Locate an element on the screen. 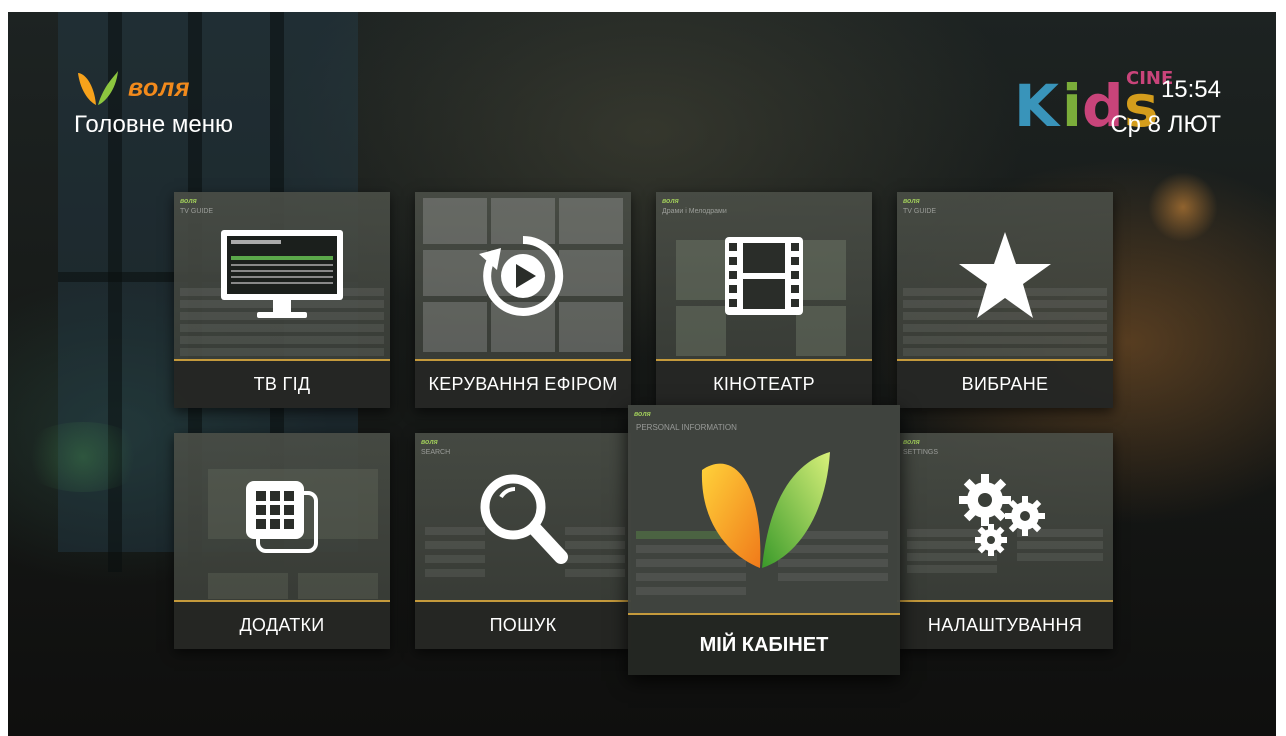 The width and height of the screenshot is (1286, 736). tile-settings: воля SETTINGS НАЛАШТУВАННЯ is located at coordinates (1005, 541).